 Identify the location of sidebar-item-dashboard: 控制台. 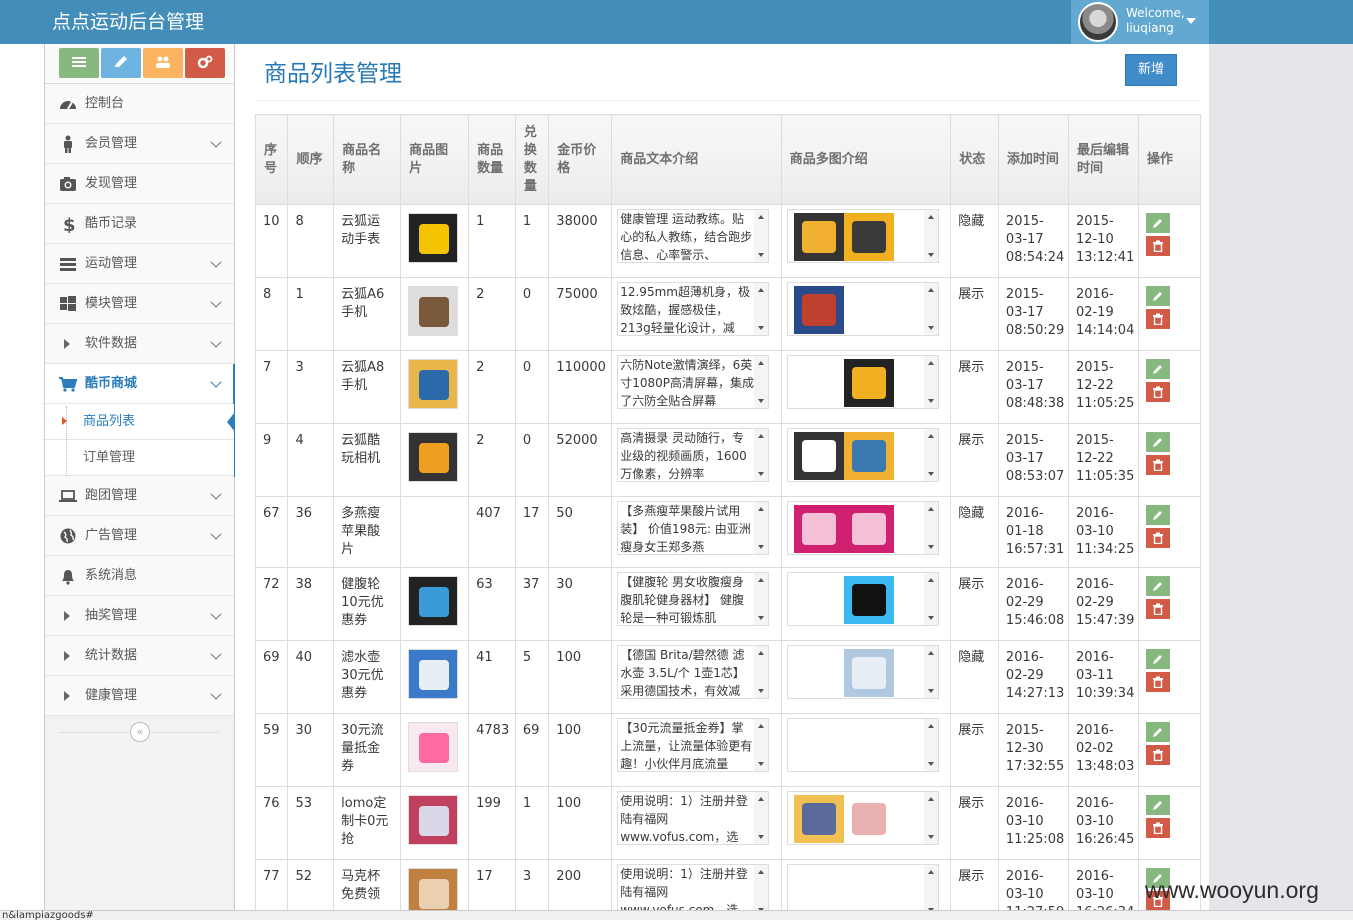
(139, 104).